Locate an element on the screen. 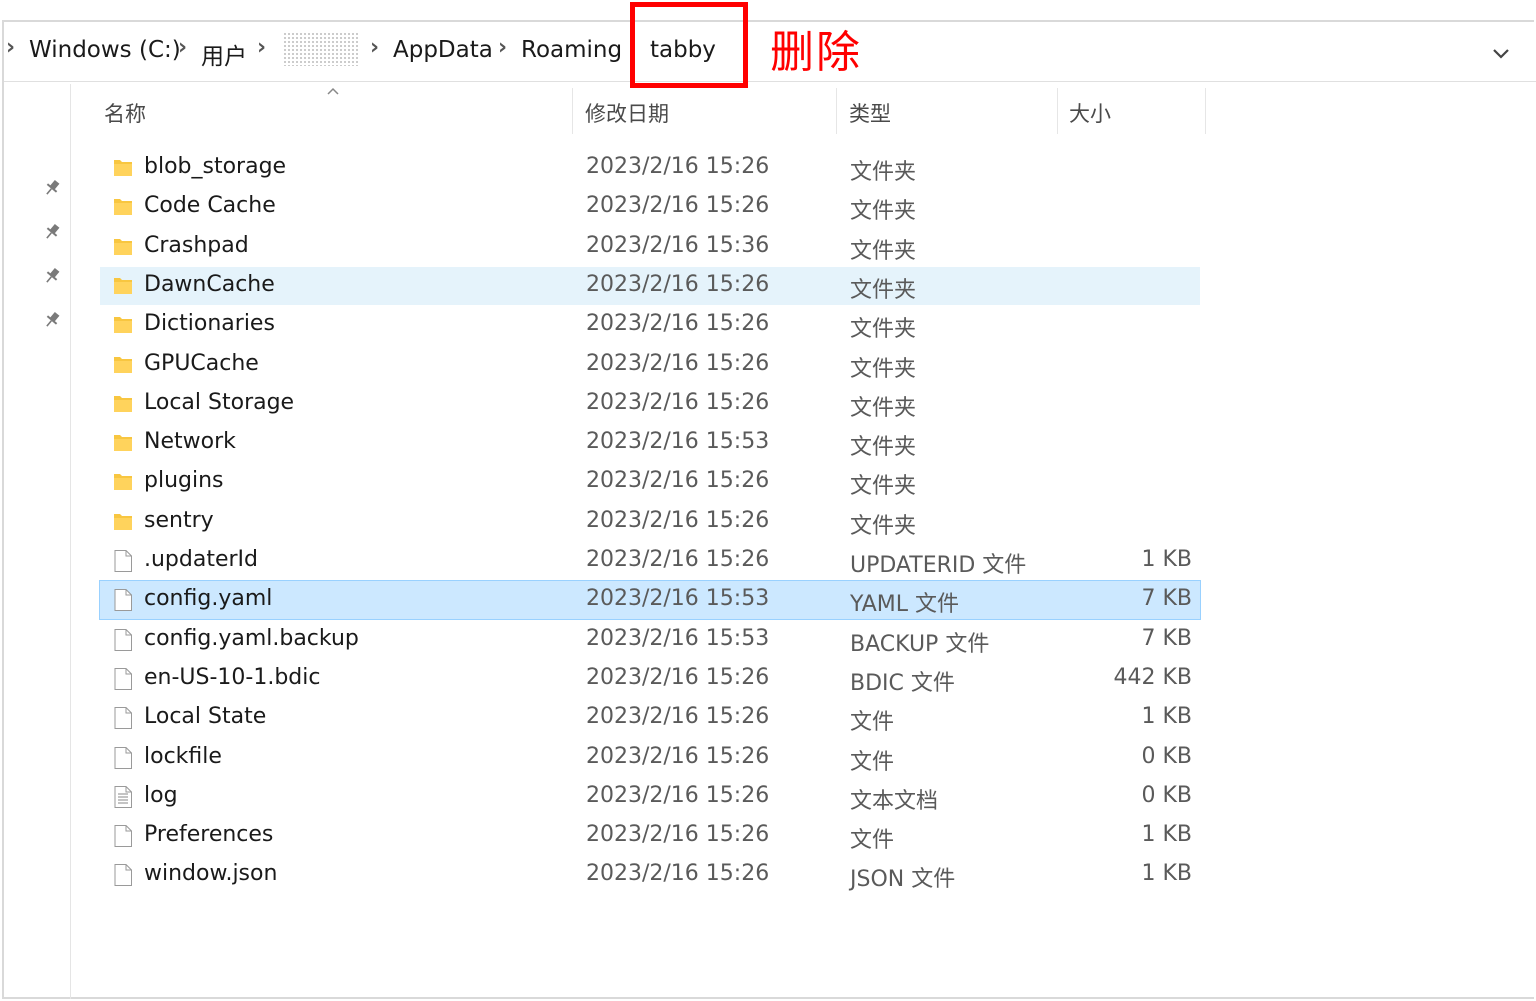 The image size is (1536, 1001). file-row: Dictionaries 2023/2/16 15:26 文件夹 is located at coordinates (650, 325).